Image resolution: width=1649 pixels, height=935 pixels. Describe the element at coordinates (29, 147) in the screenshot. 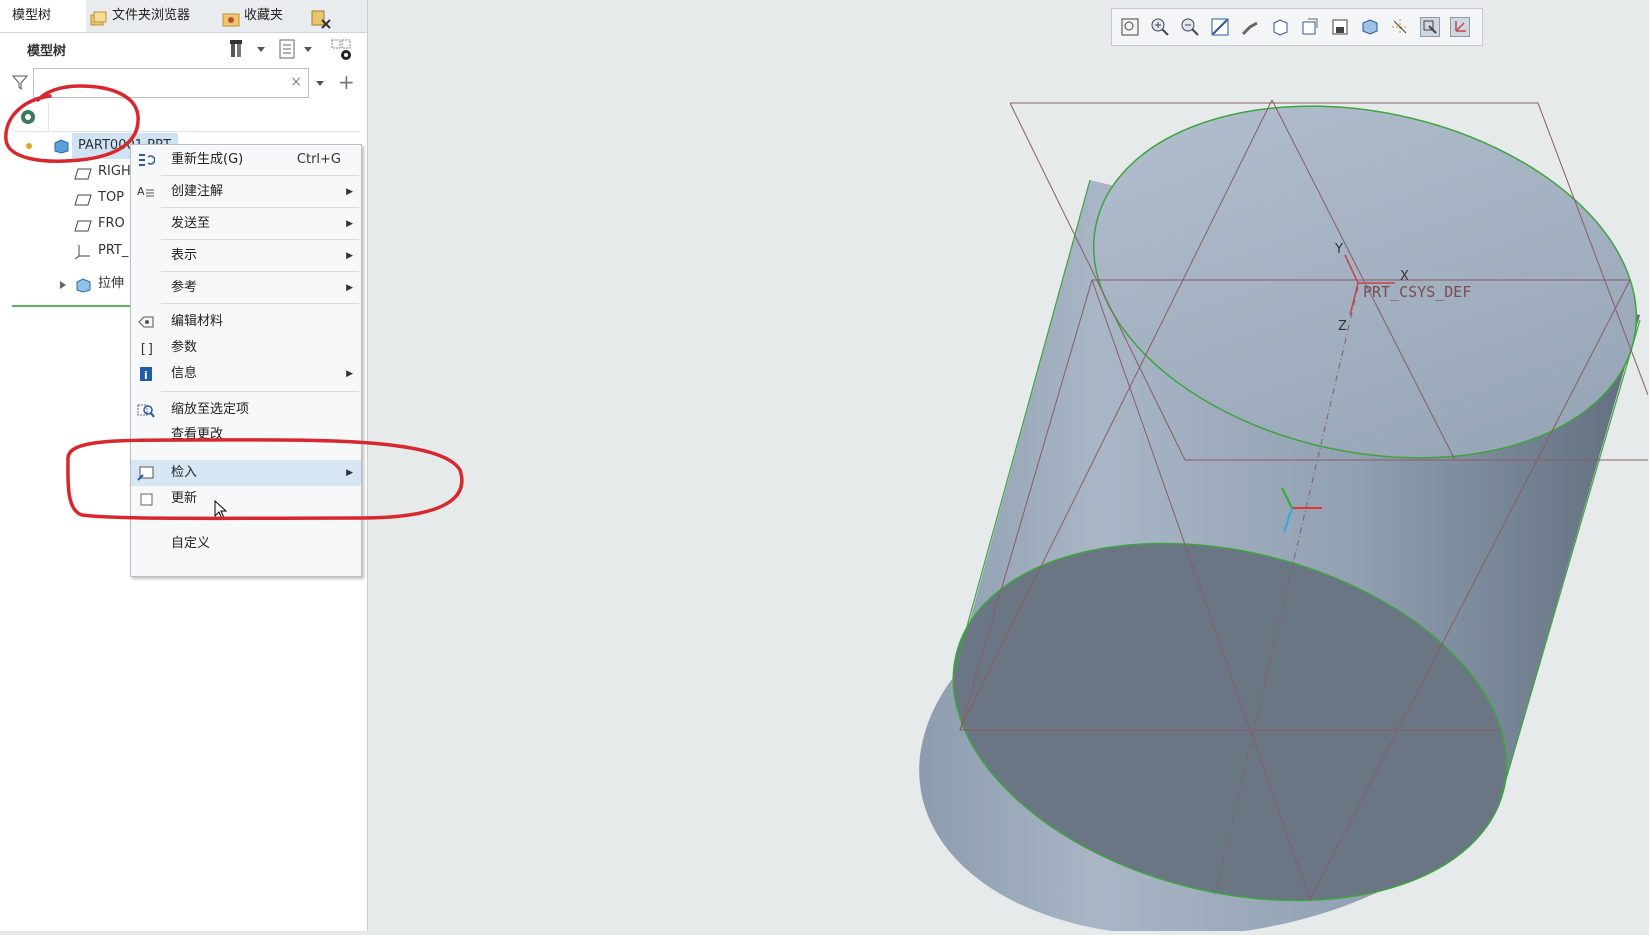

I see `regen-status-icon` at that location.